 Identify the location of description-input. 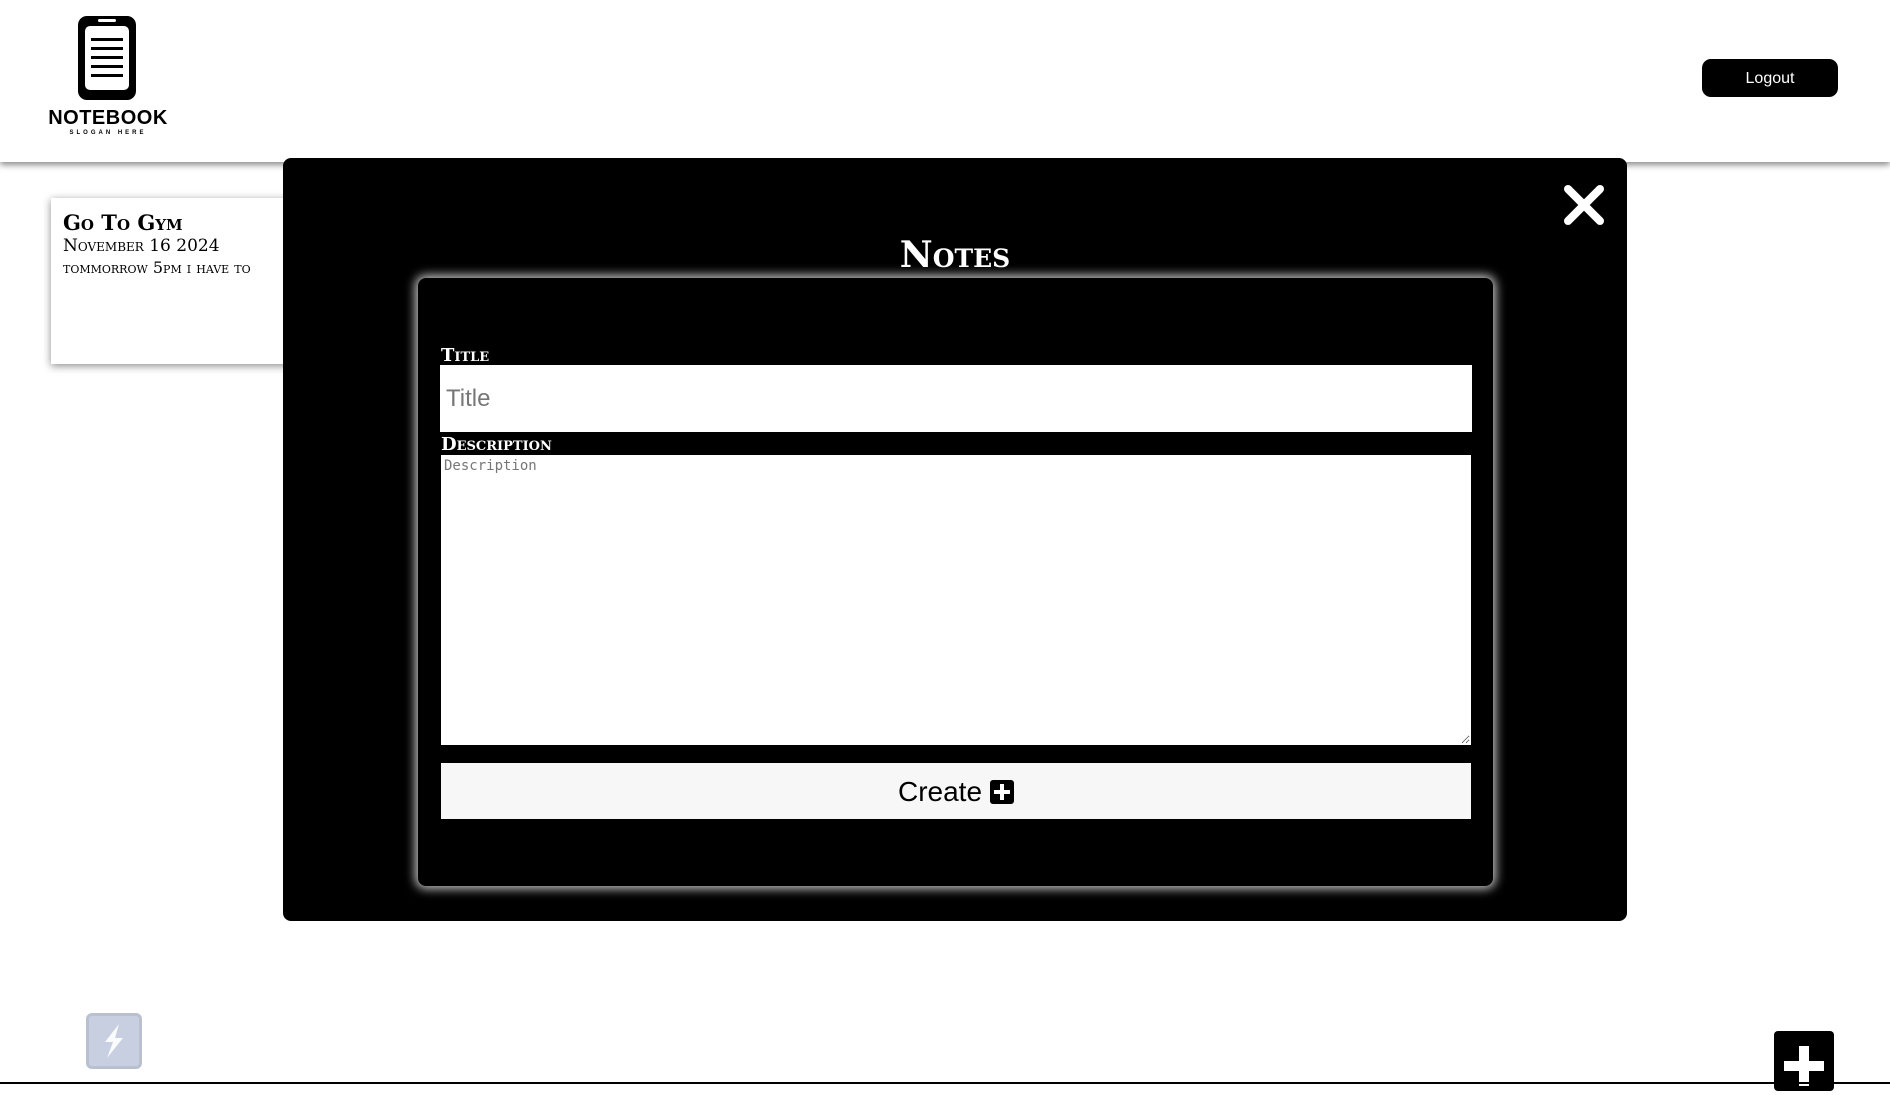
(956, 600).